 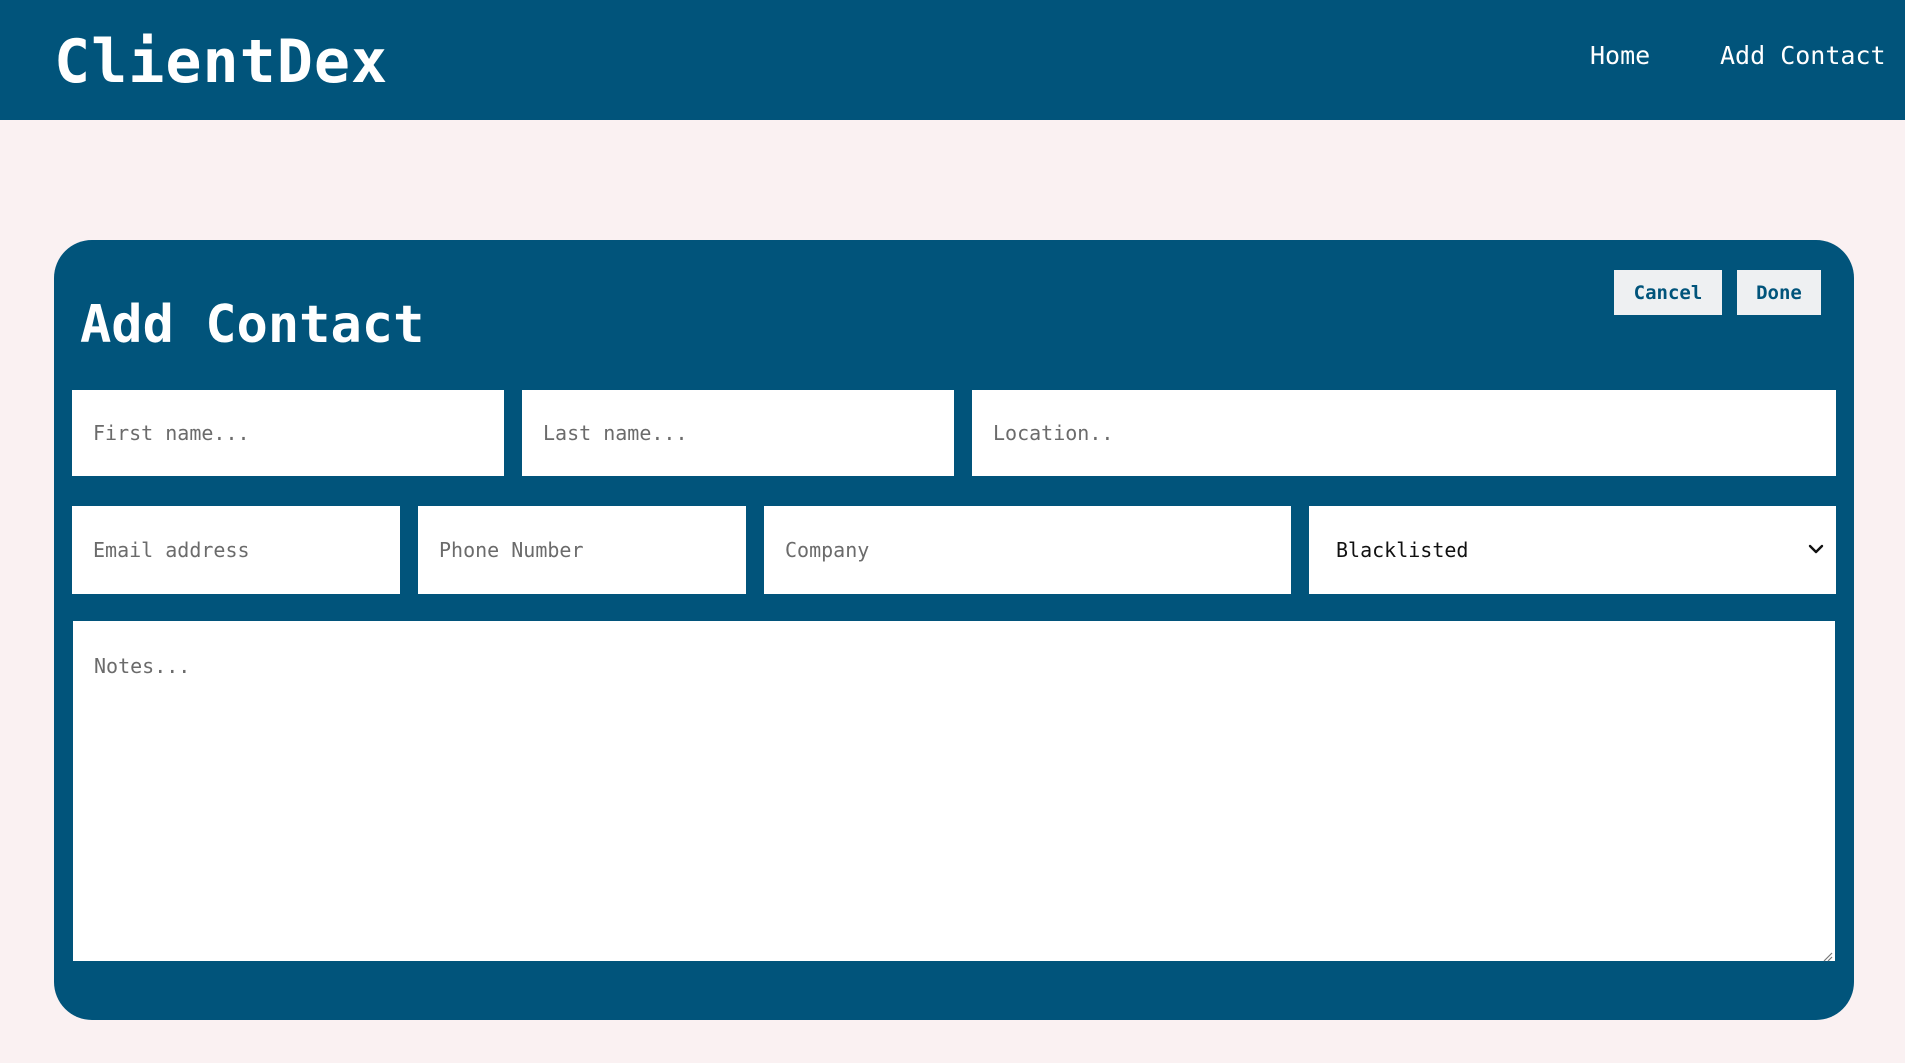 What do you see at coordinates (236, 550) in the screenshot?
I see `email-input` at bounding box center [236, 550].